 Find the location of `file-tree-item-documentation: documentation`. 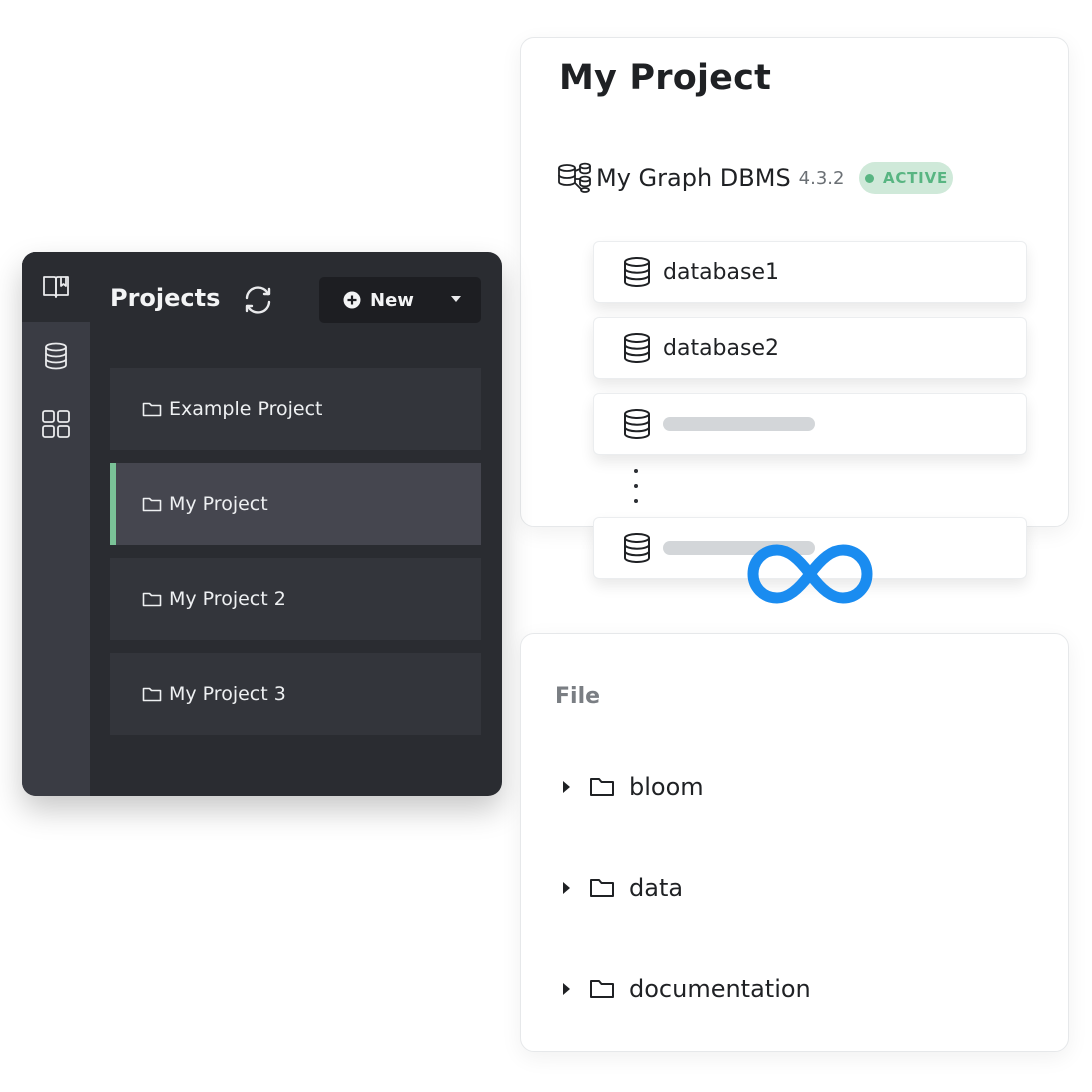

file-tree-item-documentation: documentation is located at coordinates (686, 989).